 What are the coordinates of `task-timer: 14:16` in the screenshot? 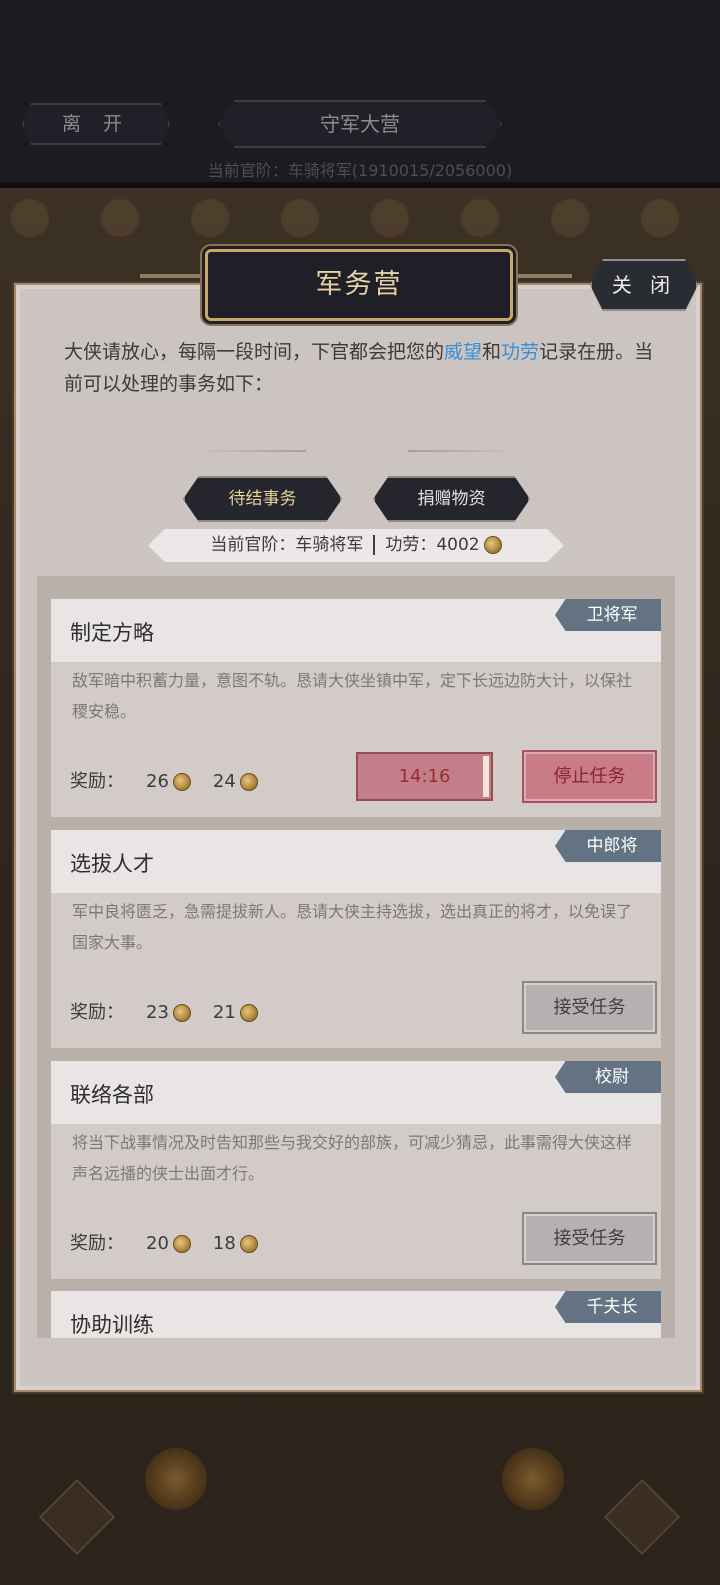 It's located at (424, 776).